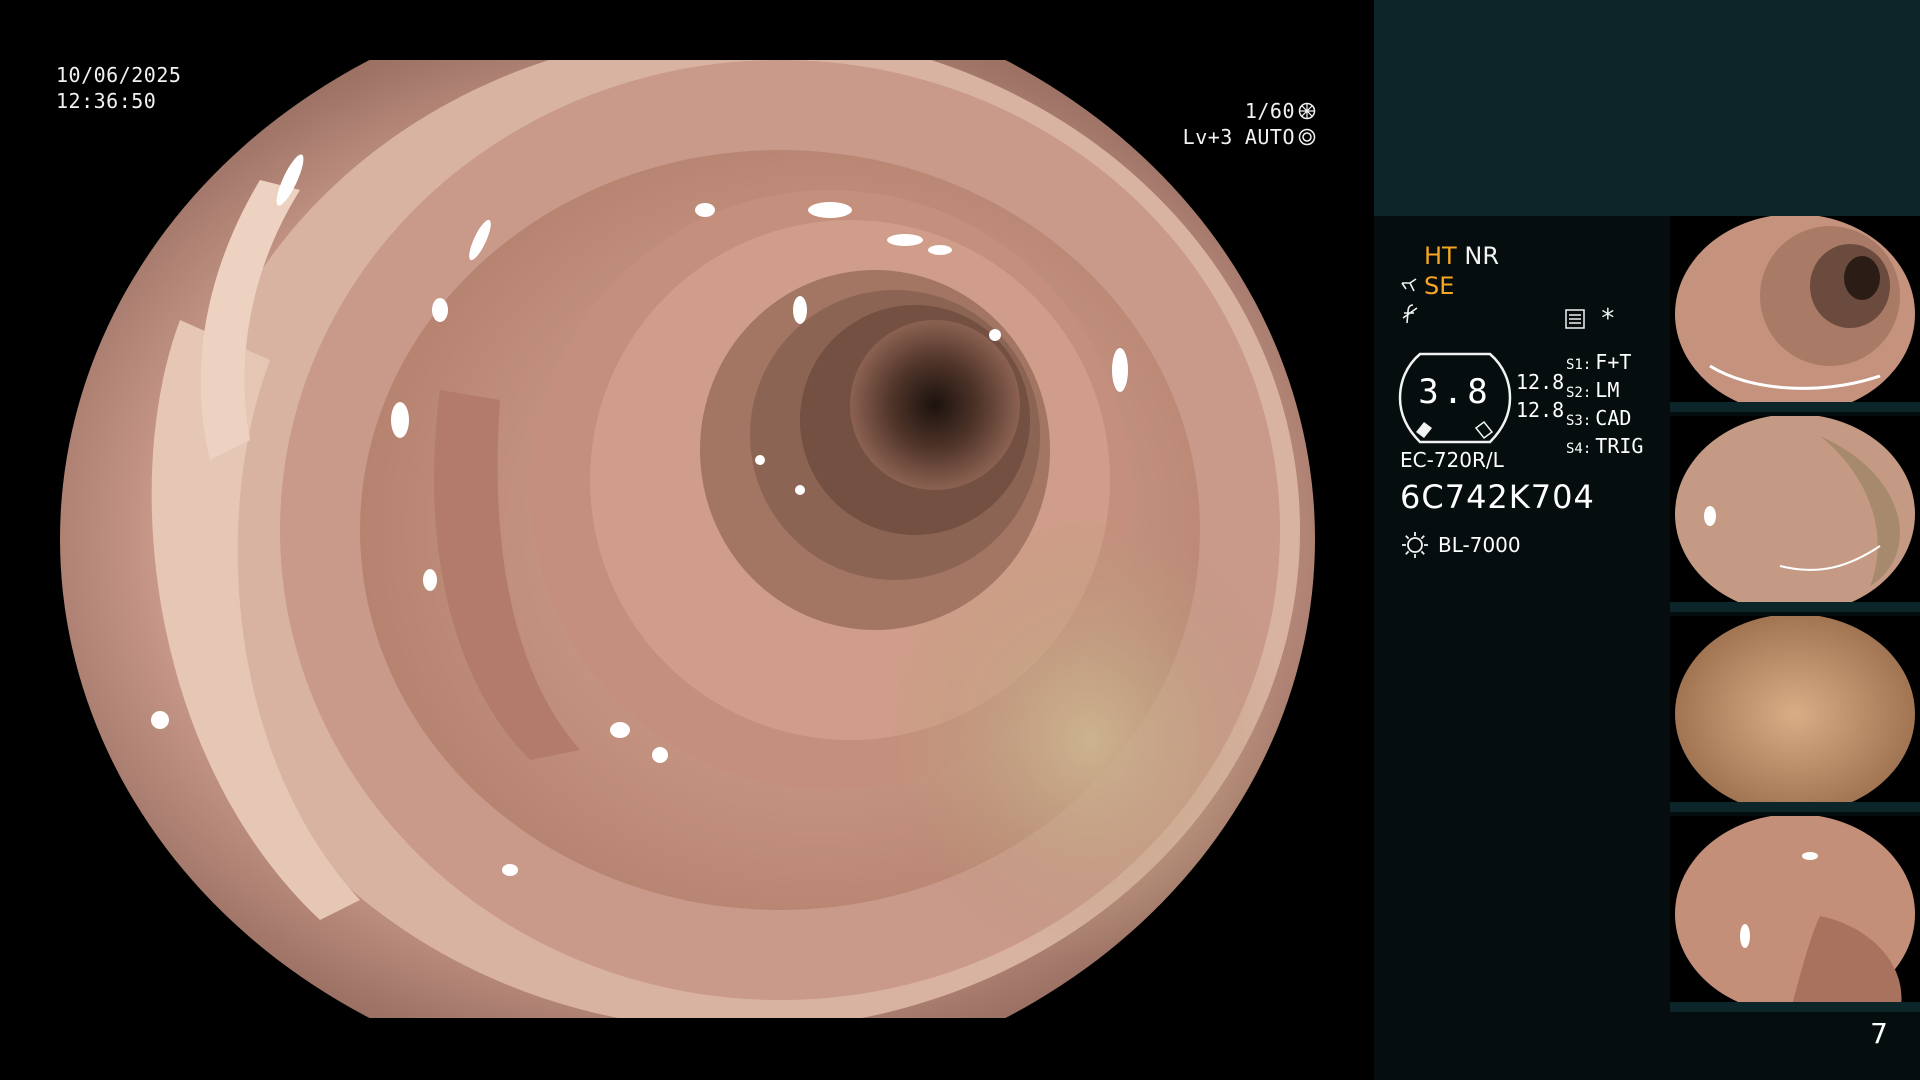 This screenshot has height=1080, width=1920. Describe the element at coordinates (1647, 108) in the screenshot. I see `panel-header-area` at that location.